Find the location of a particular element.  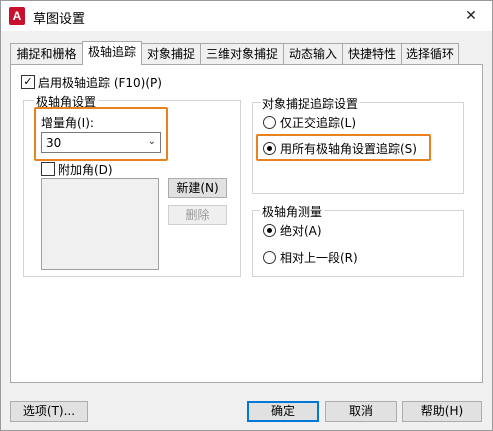

title-bar: A 草图设置 ✕ is located at coordinates (246, 16).